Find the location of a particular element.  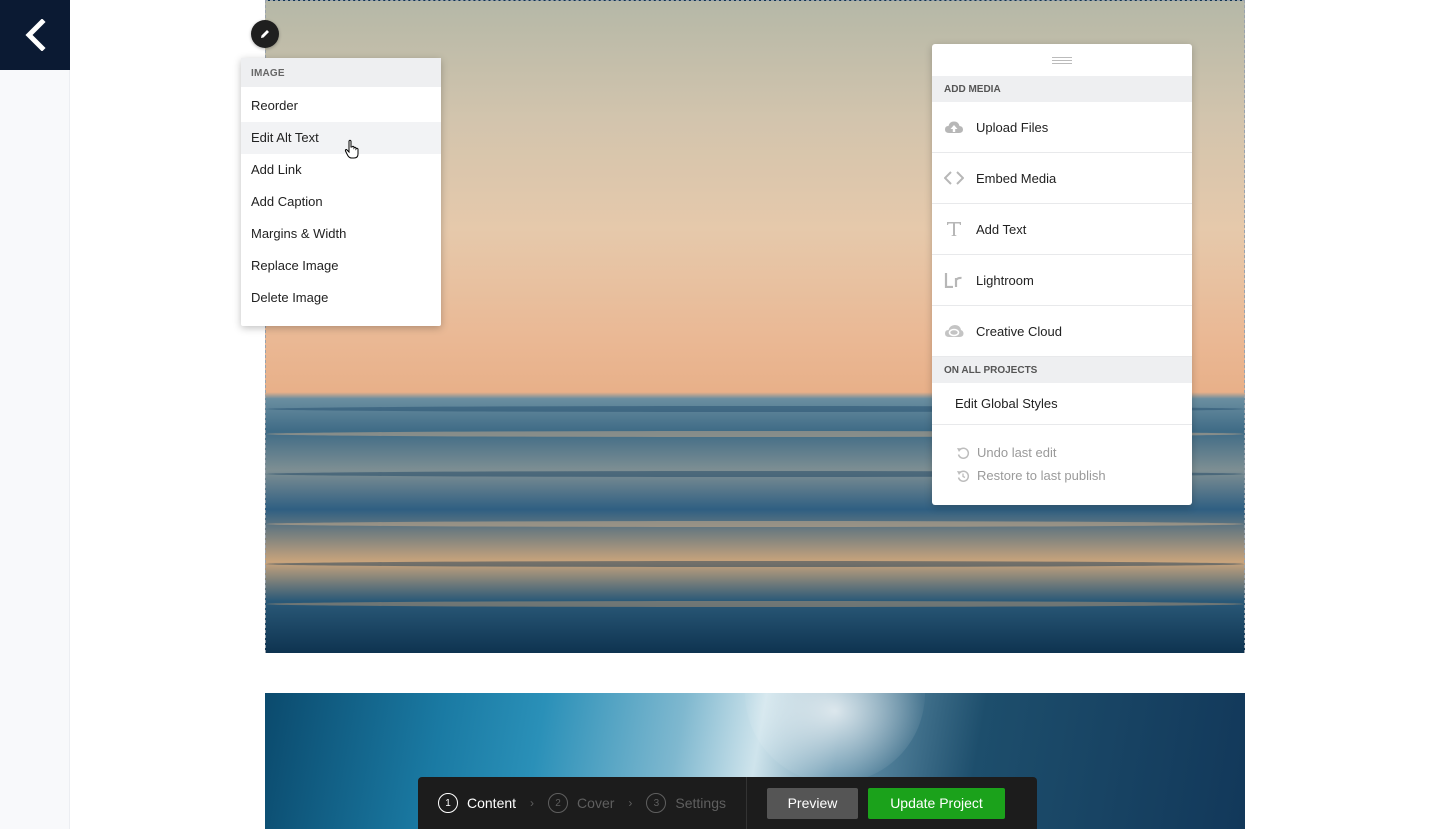

undo-icon is located at coordinates (963, 453).